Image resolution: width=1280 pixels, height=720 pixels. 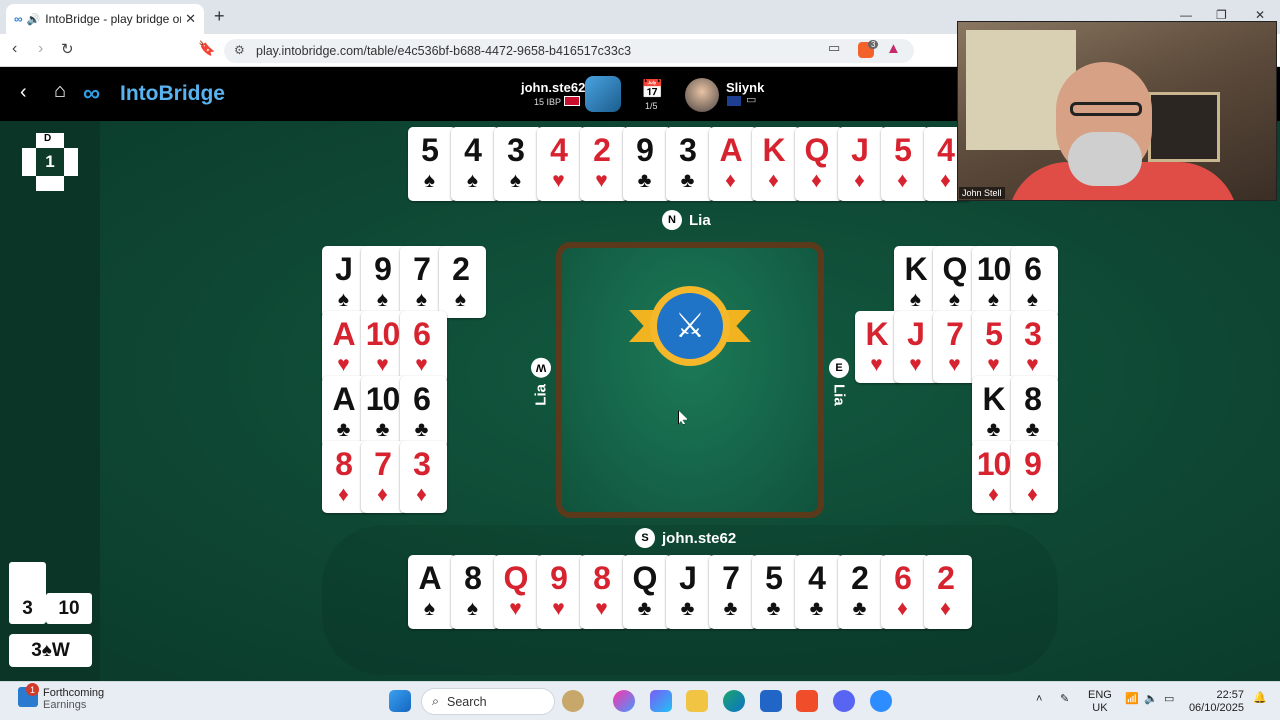 I want to click on brand-name: IntoBridge, so click(x=172, y=94).